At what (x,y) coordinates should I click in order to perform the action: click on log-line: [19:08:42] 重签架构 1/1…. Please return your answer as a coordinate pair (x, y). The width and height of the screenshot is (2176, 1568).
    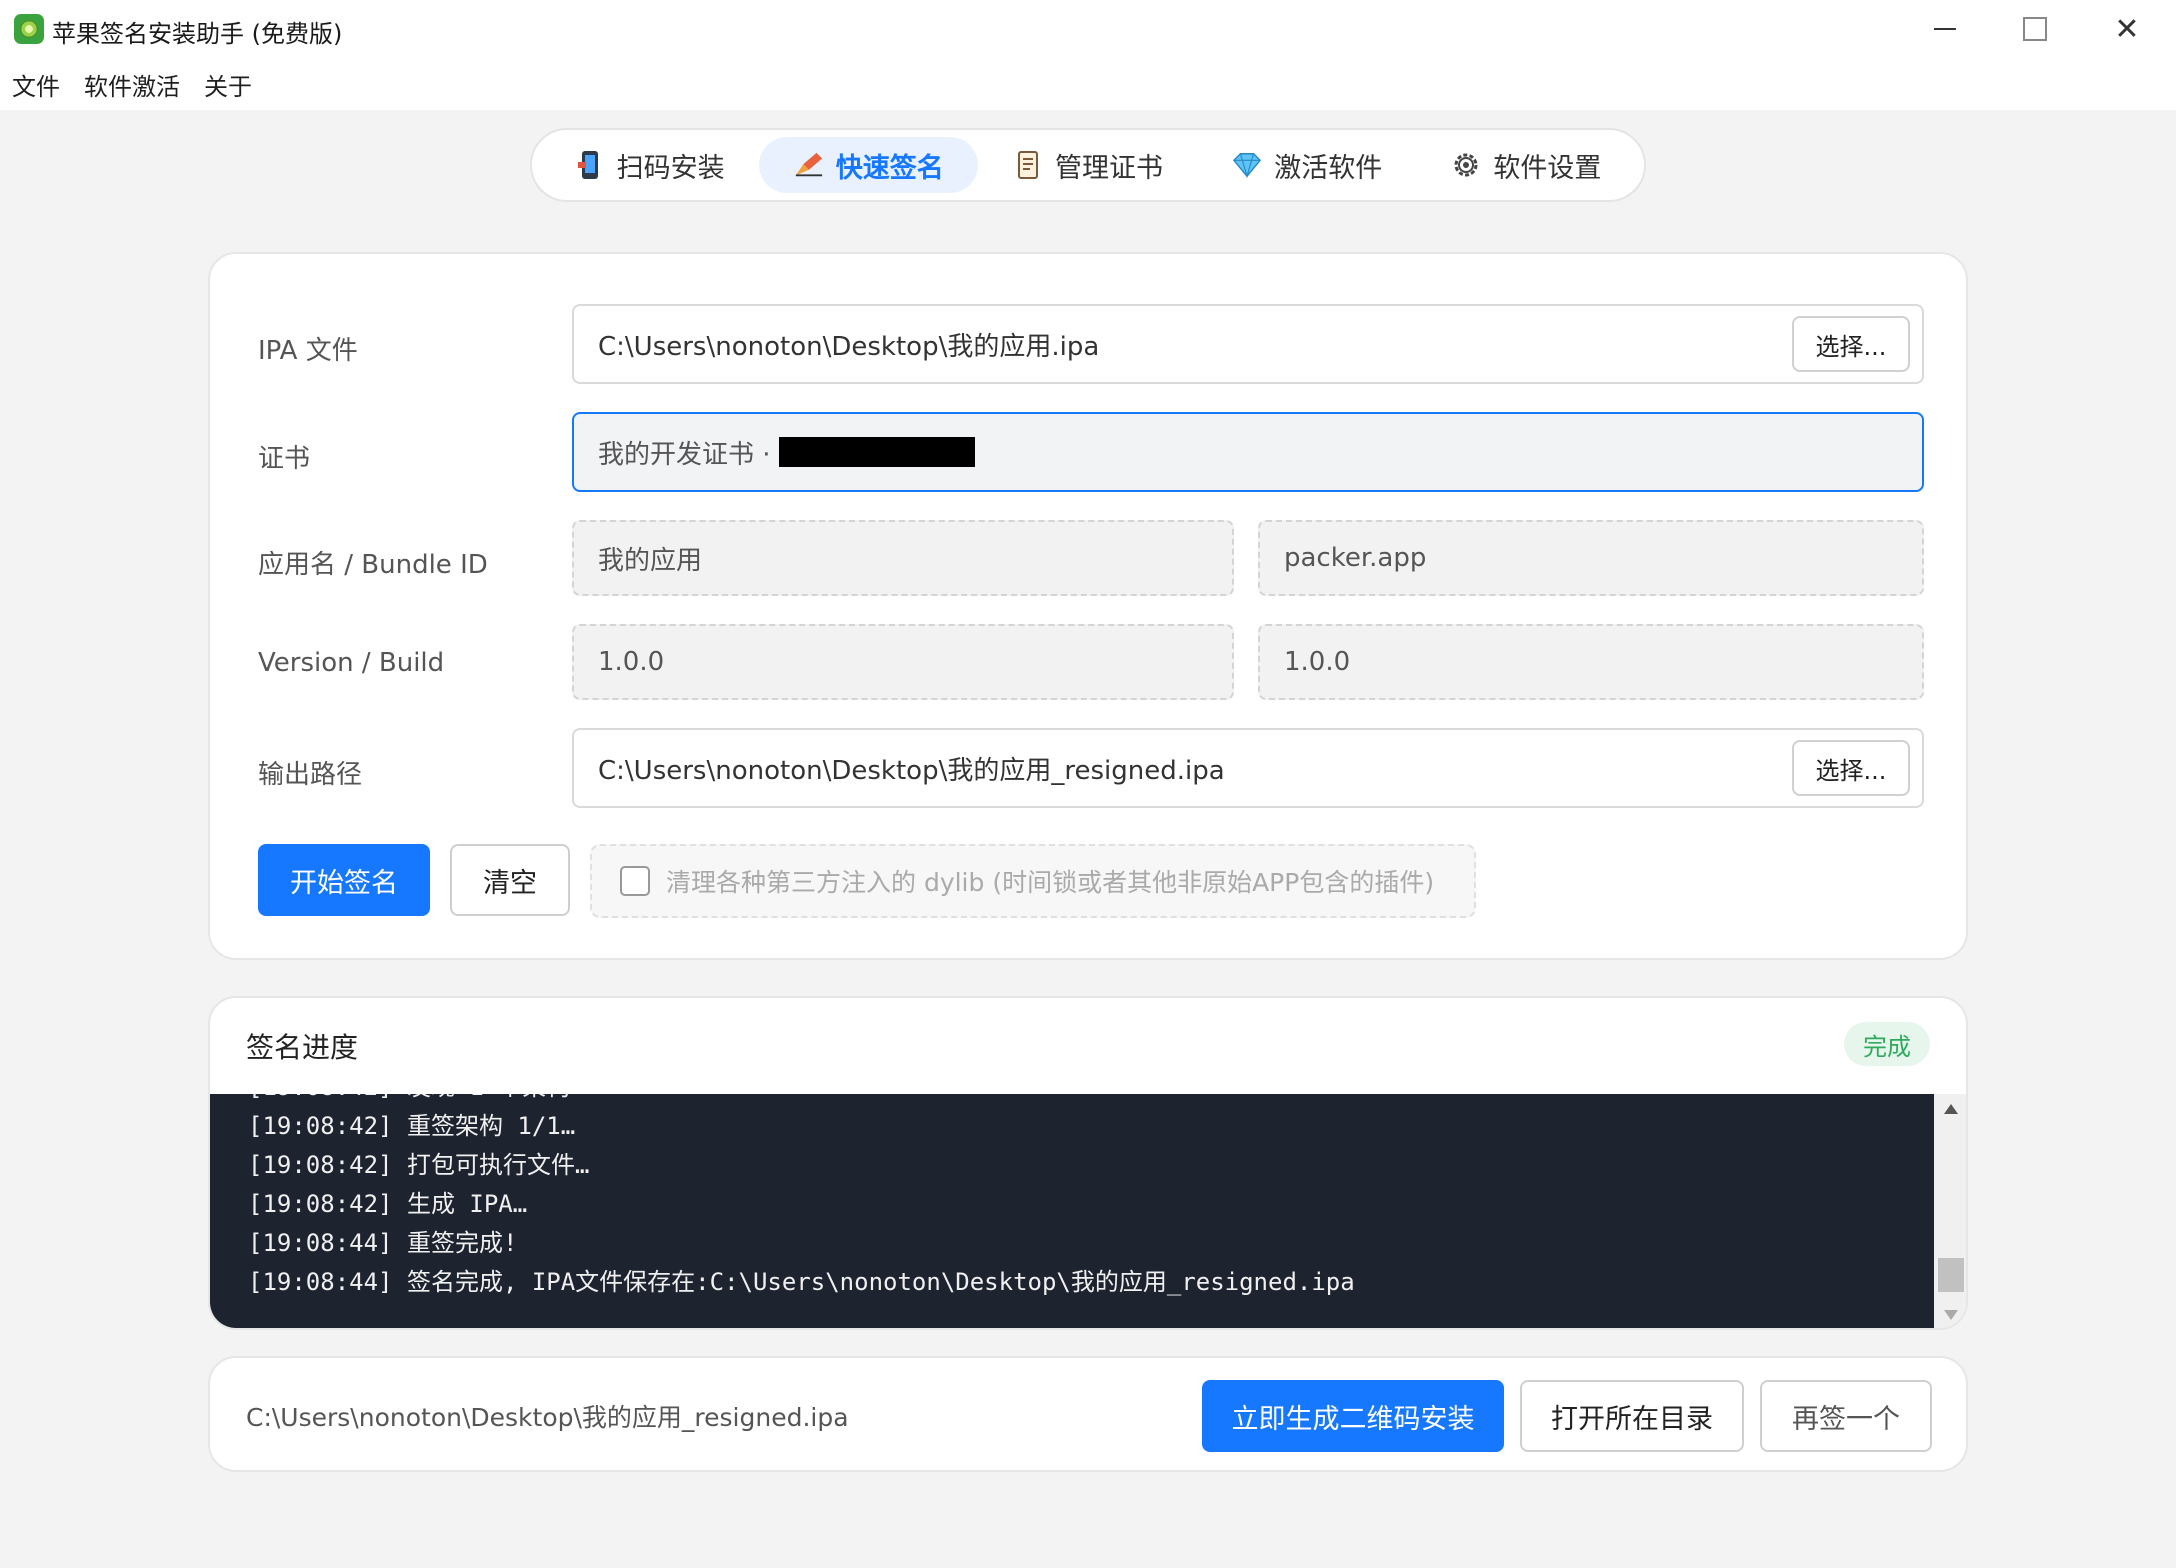
    Looking at the image, I should click on (412, 1126).